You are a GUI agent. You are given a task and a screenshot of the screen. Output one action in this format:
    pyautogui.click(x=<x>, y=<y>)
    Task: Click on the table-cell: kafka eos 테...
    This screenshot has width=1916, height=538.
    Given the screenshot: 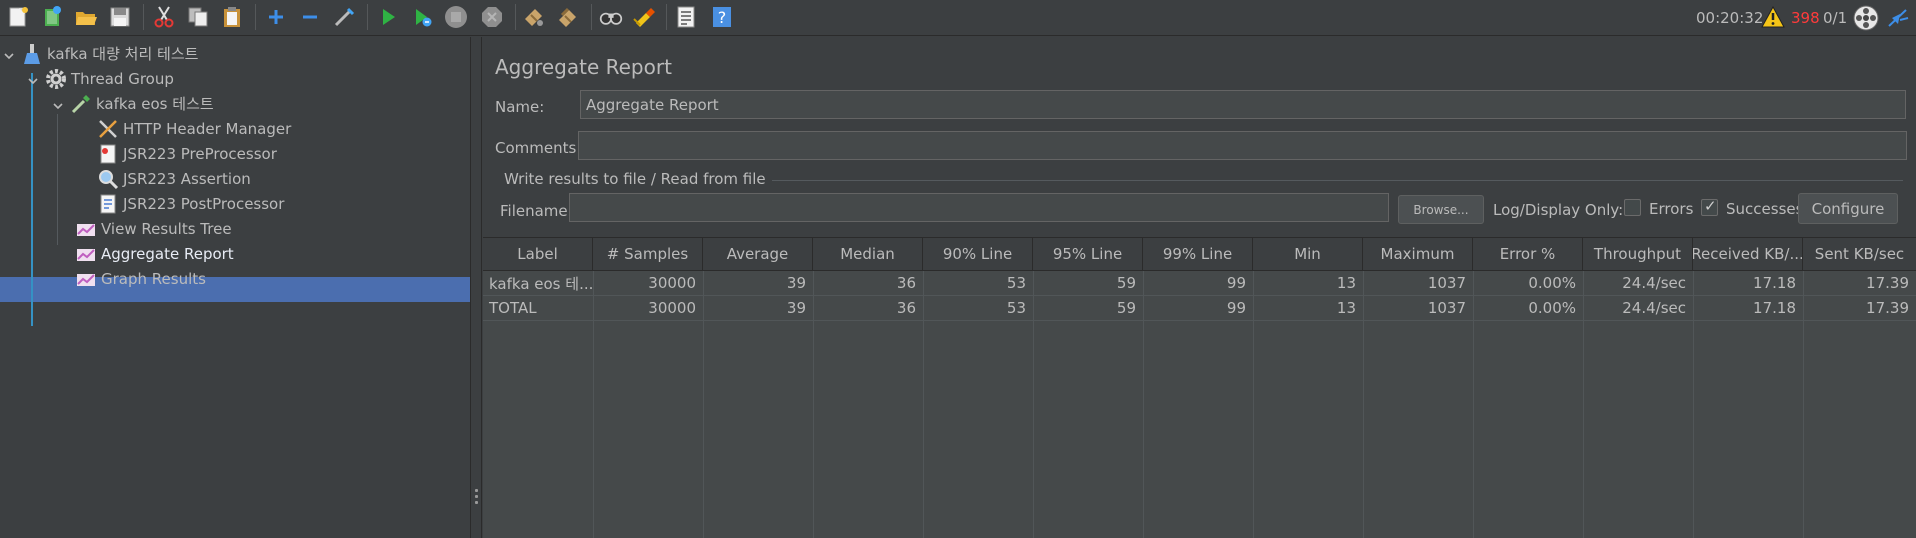 What is the action you would take?
    pyautogui.click(x=541, y=283)
    